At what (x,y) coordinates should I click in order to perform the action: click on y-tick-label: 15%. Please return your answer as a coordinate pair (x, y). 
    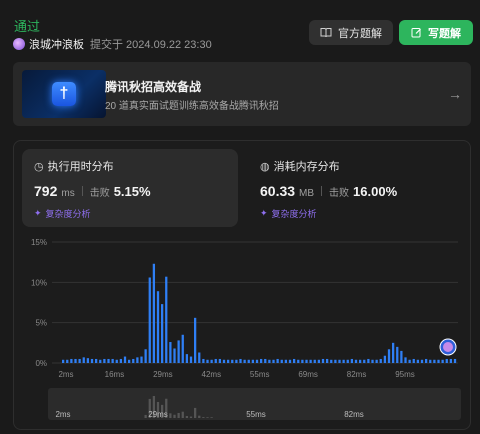
    Looking at the image, I should click on (39, 242).